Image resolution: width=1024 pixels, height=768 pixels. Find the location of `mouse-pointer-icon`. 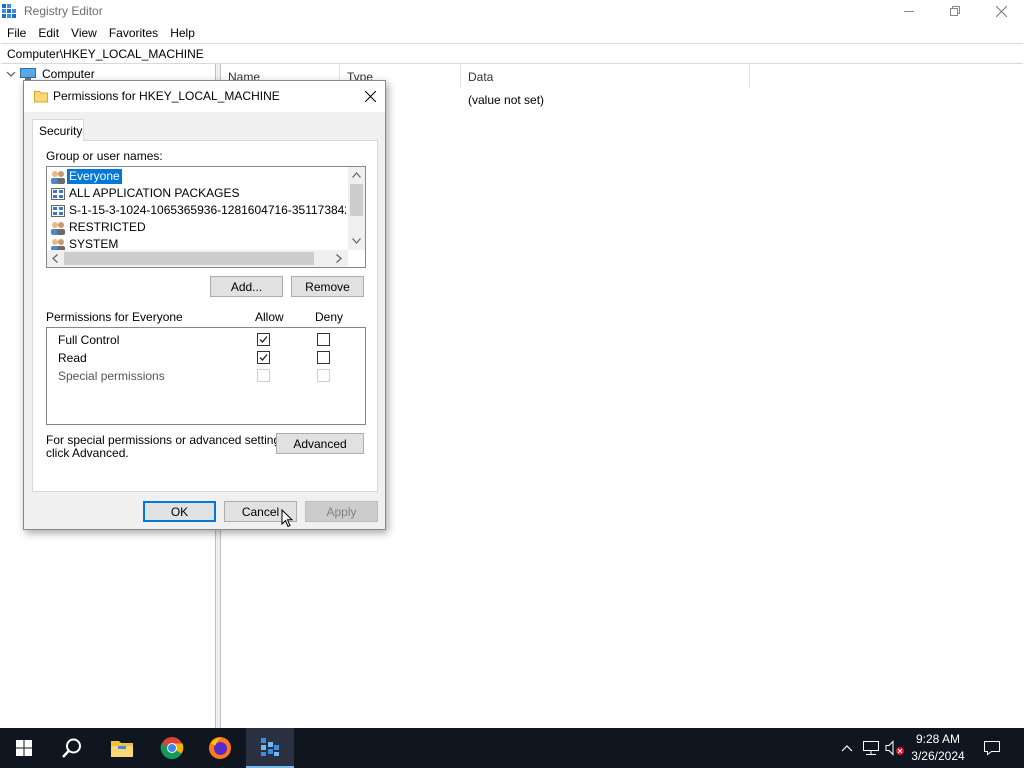

mouse-pointer-icon is located at coordinates (287, 518).